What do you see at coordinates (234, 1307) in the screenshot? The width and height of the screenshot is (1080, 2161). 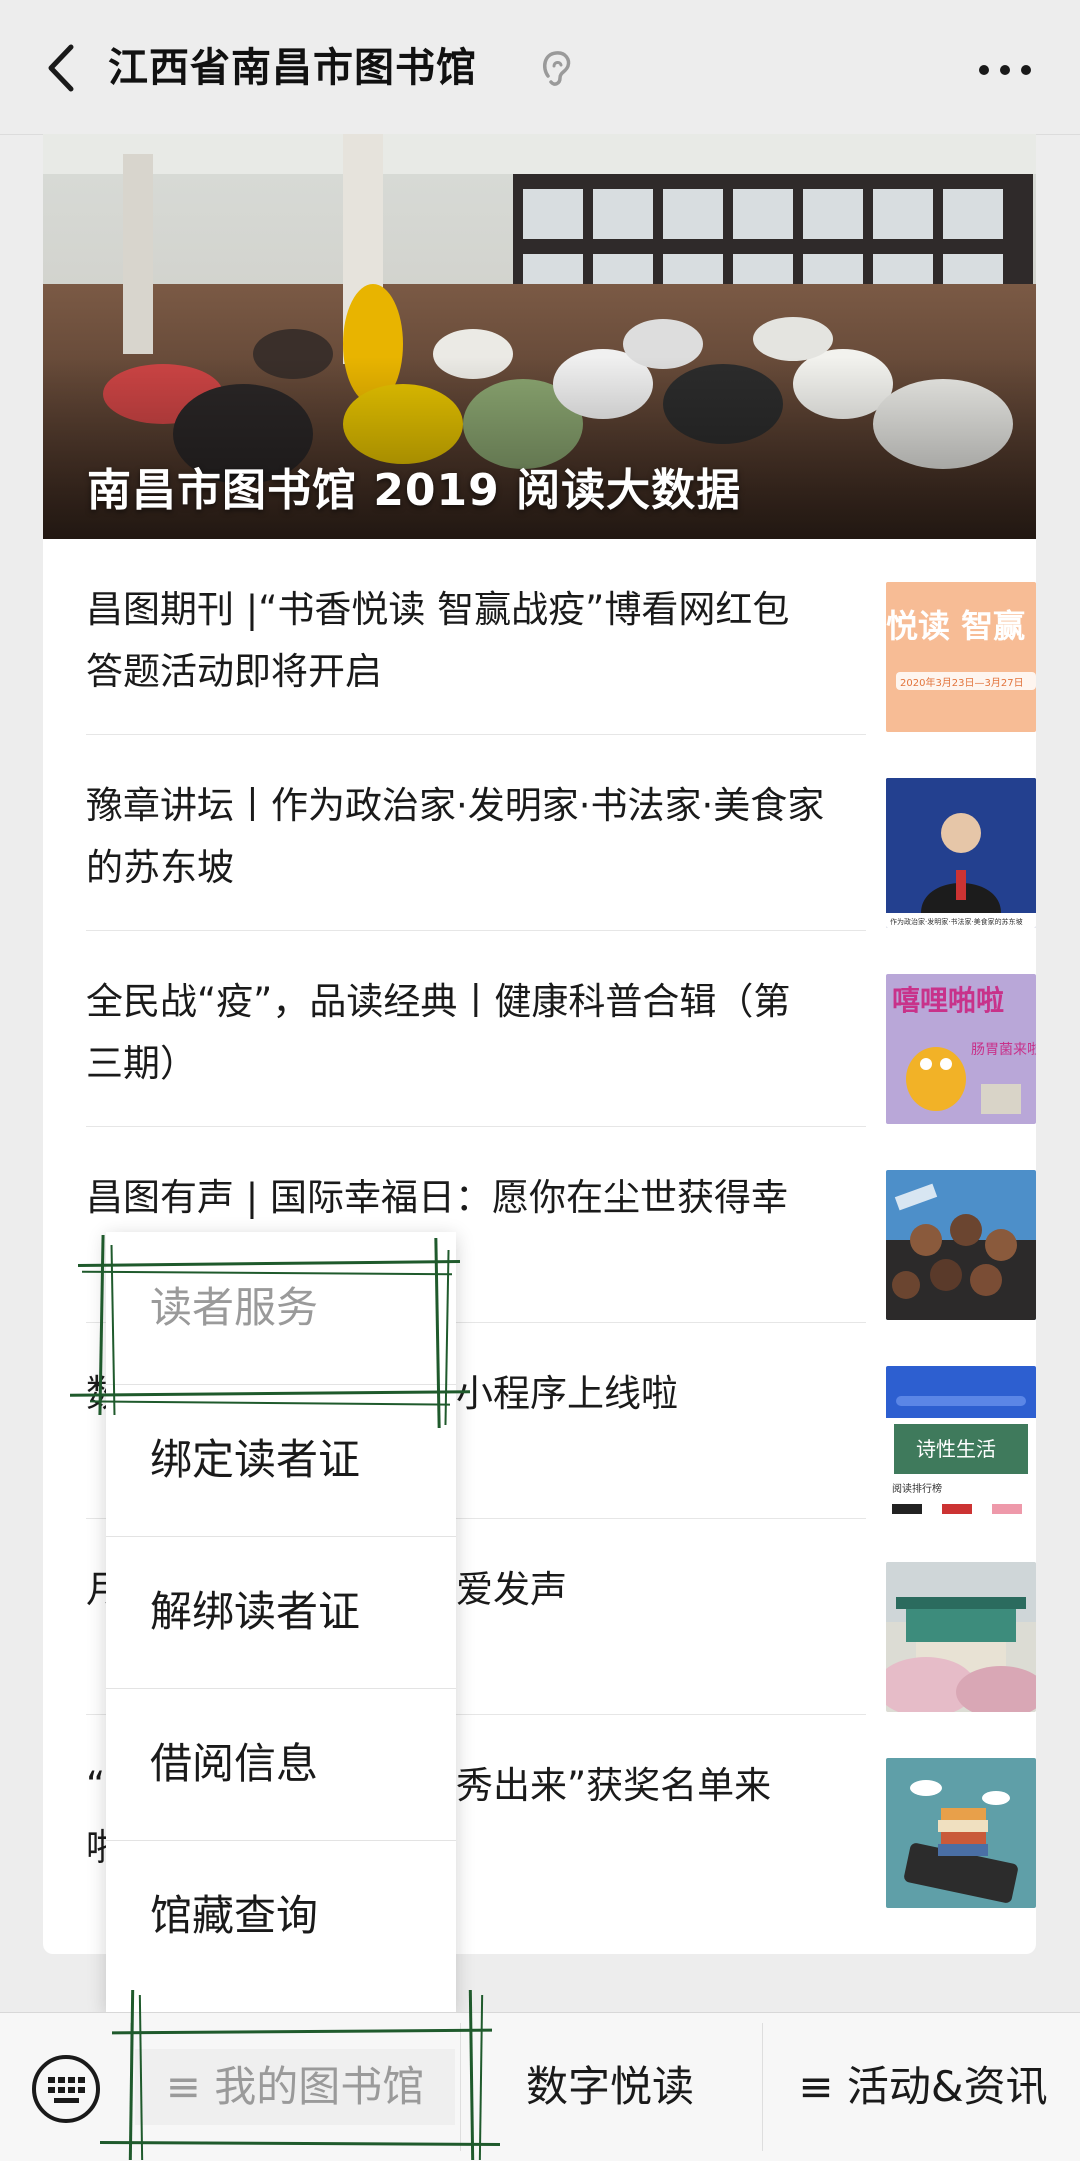 I see `menu-header-label: 读者服务` at bounding box center [234, 1307].